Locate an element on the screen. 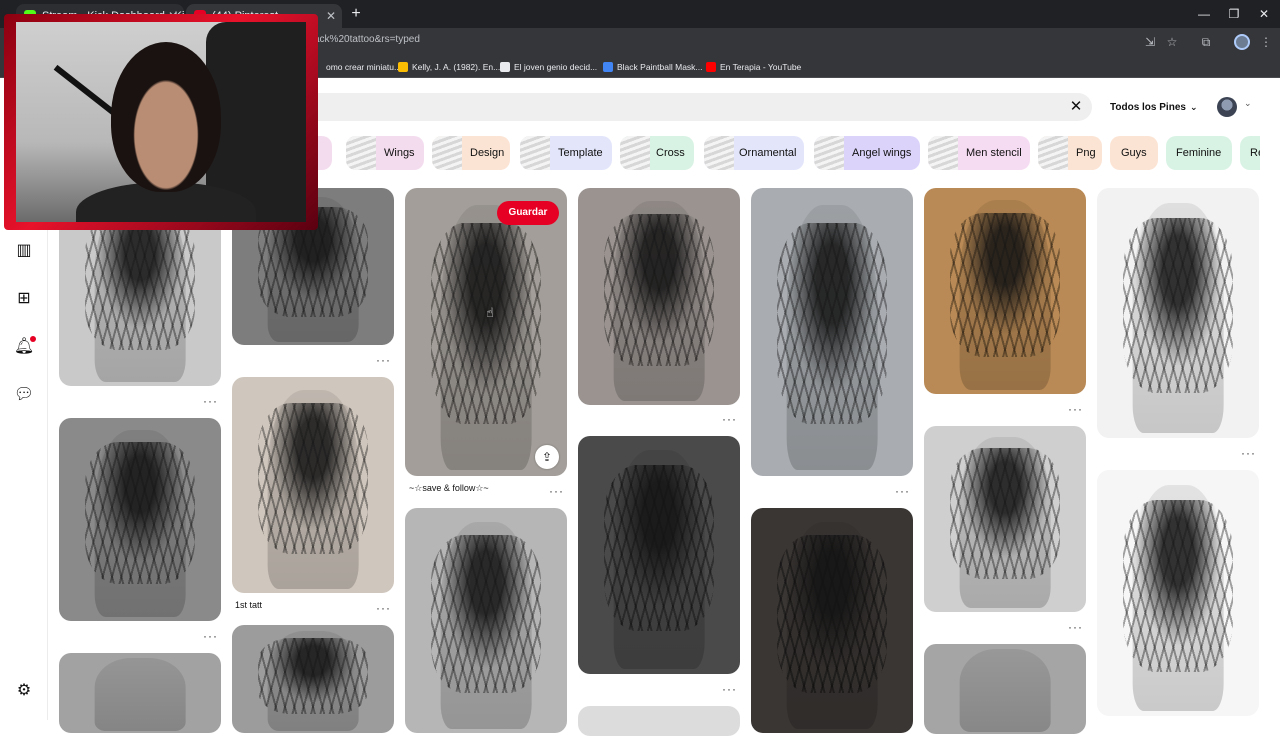 This screenshot has height=736, width=1280. chip-label: Guys is located at coordinates (1134, 153).